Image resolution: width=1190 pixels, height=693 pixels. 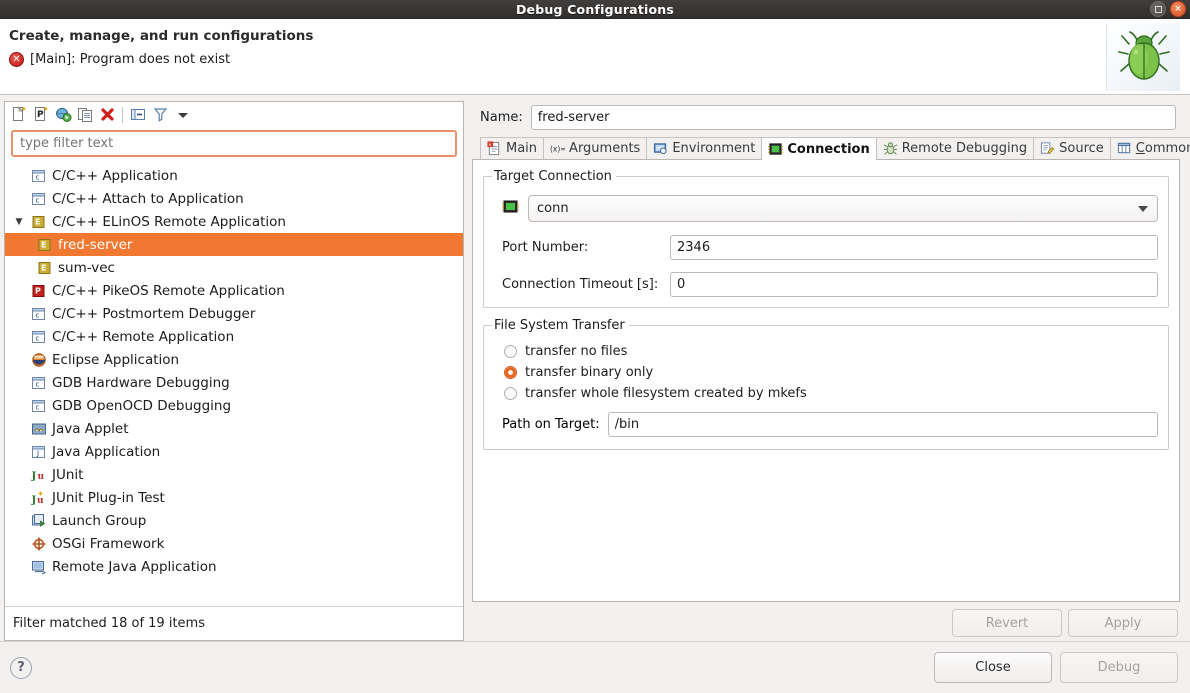 I want to click on new-config-icon, so click(x=19, y=115).